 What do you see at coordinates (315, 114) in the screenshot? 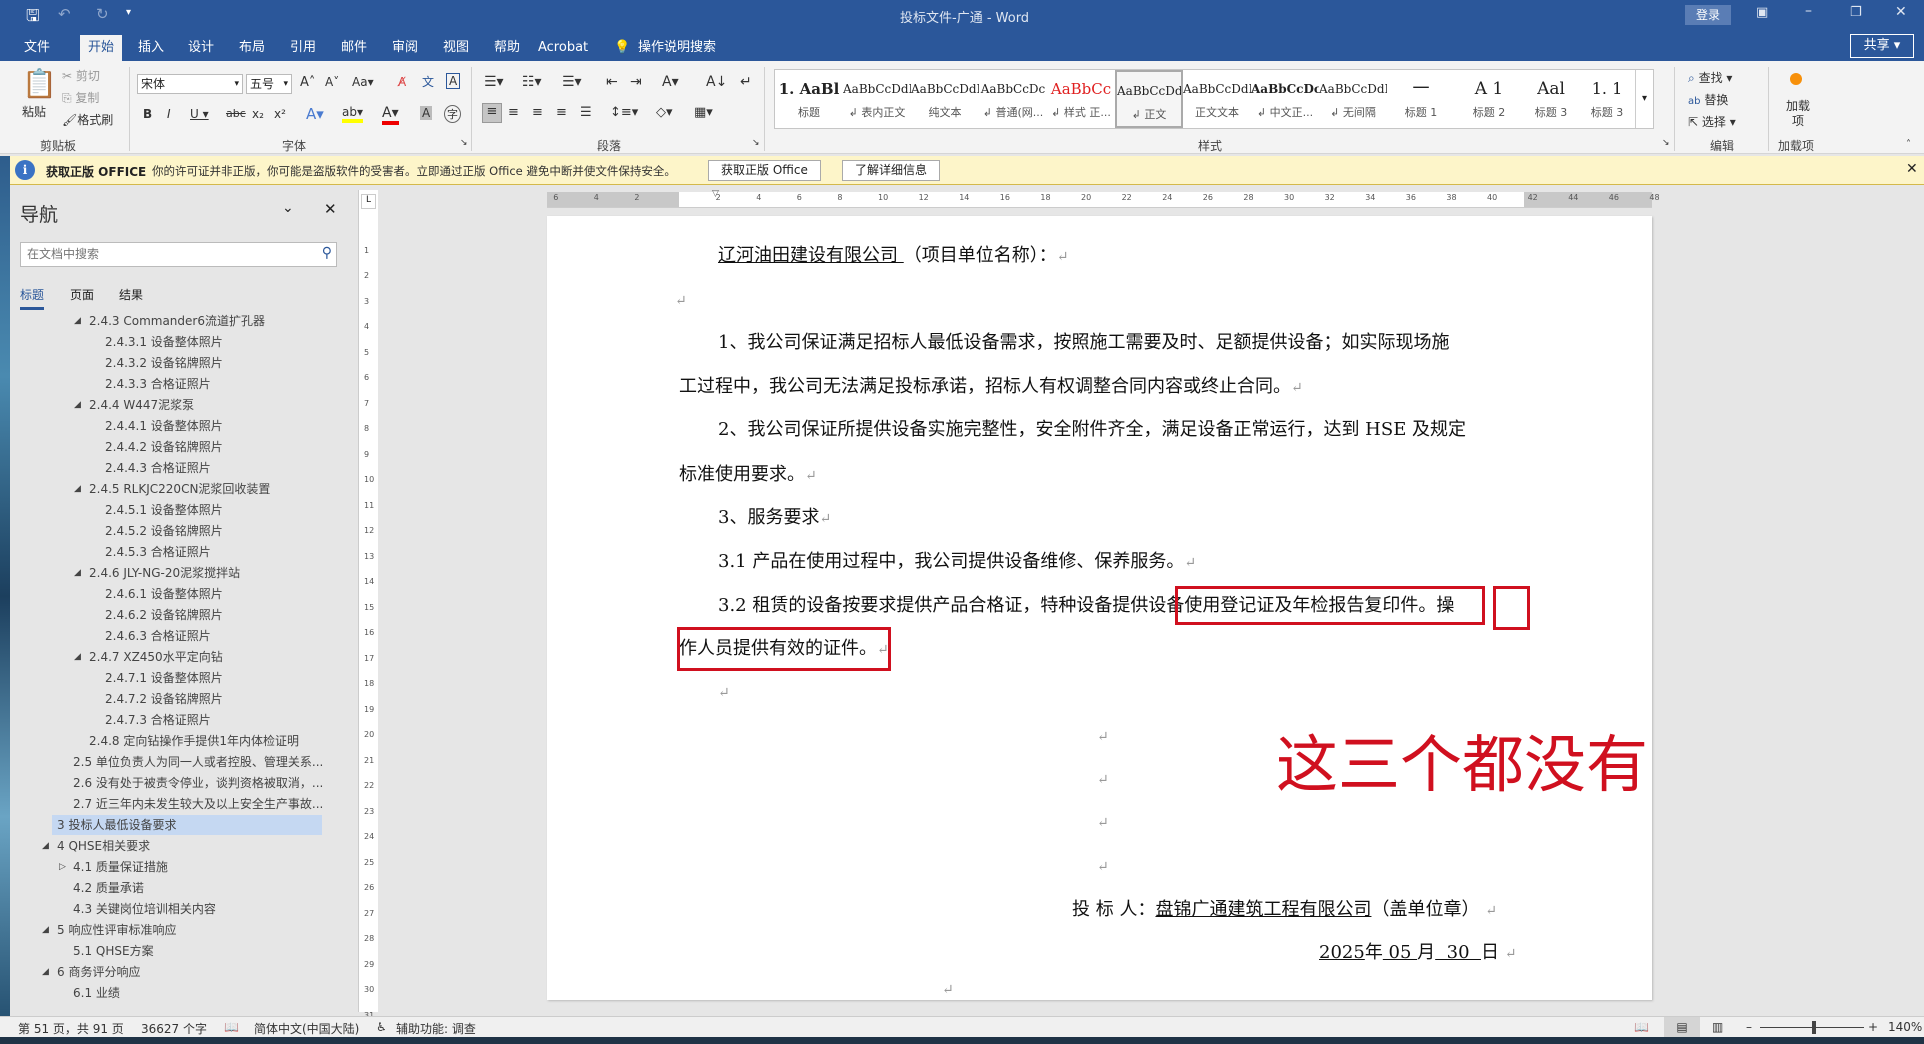
I see `text-effects-icon: A▾` at bounding box center [315, 114].